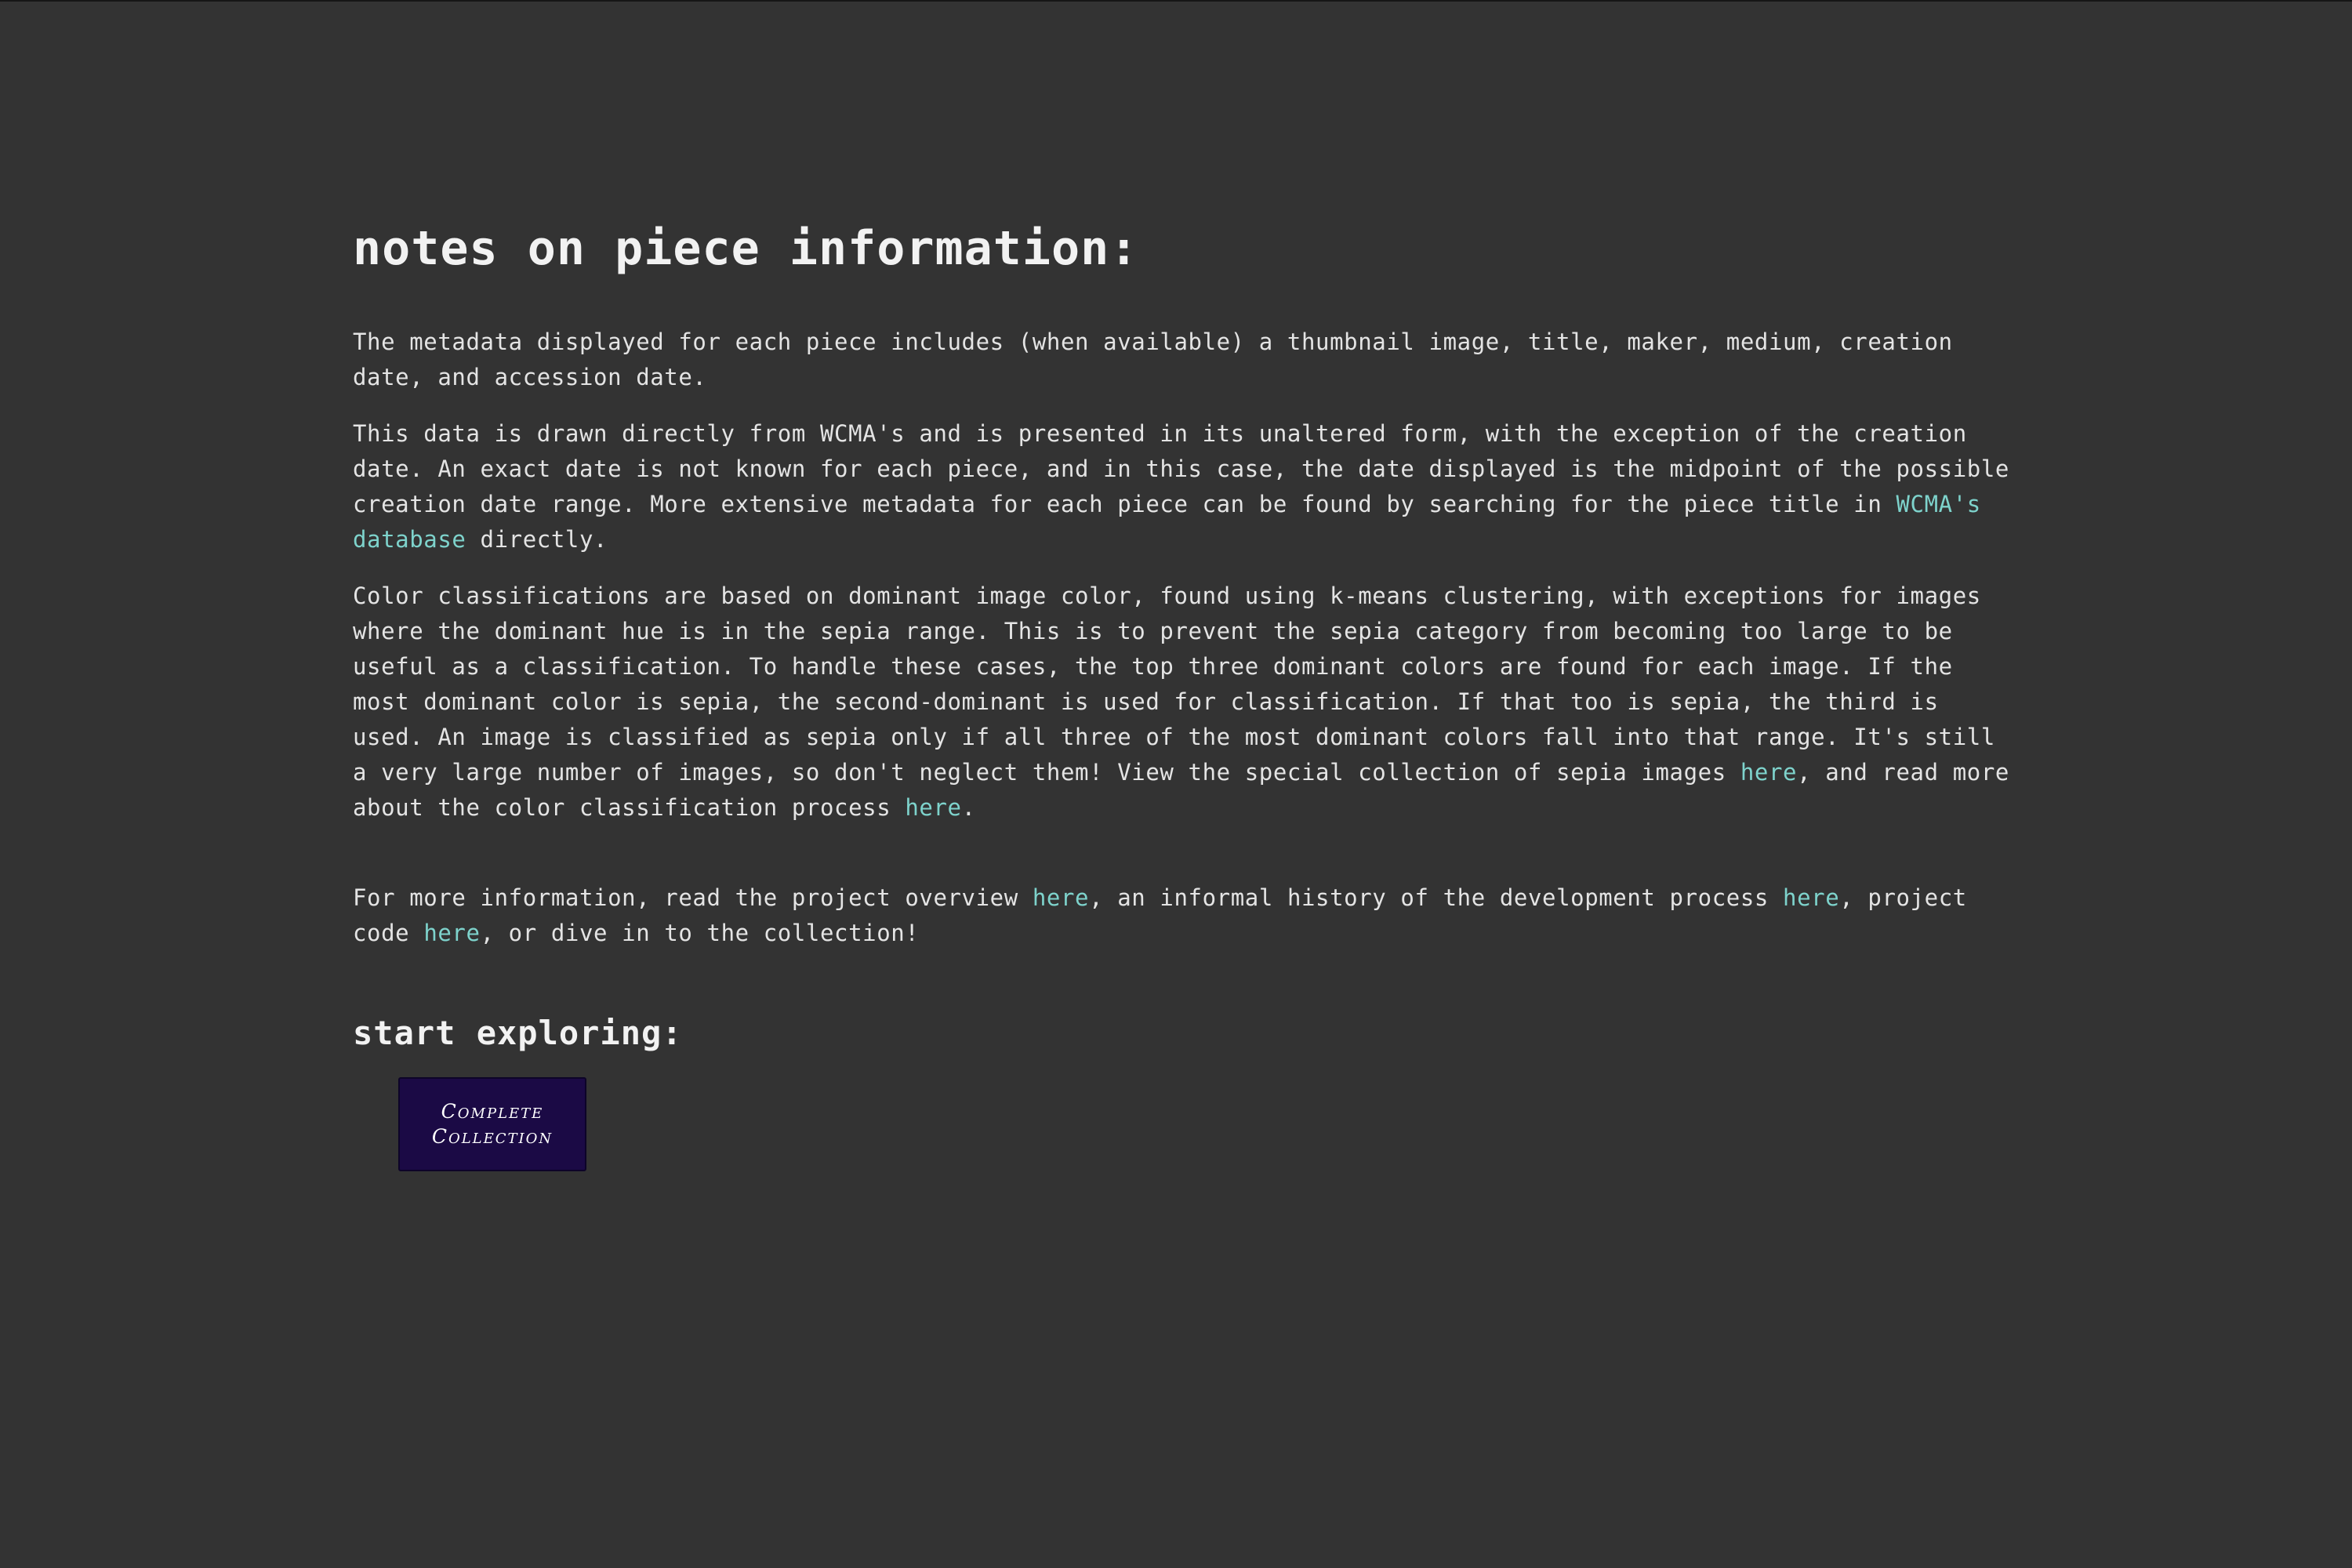 The image size is (2352, 1568). Describe the element at coordinates (518, 1033) in the screenshot. I see `start-exploring-heading: start exploring:` at that location.